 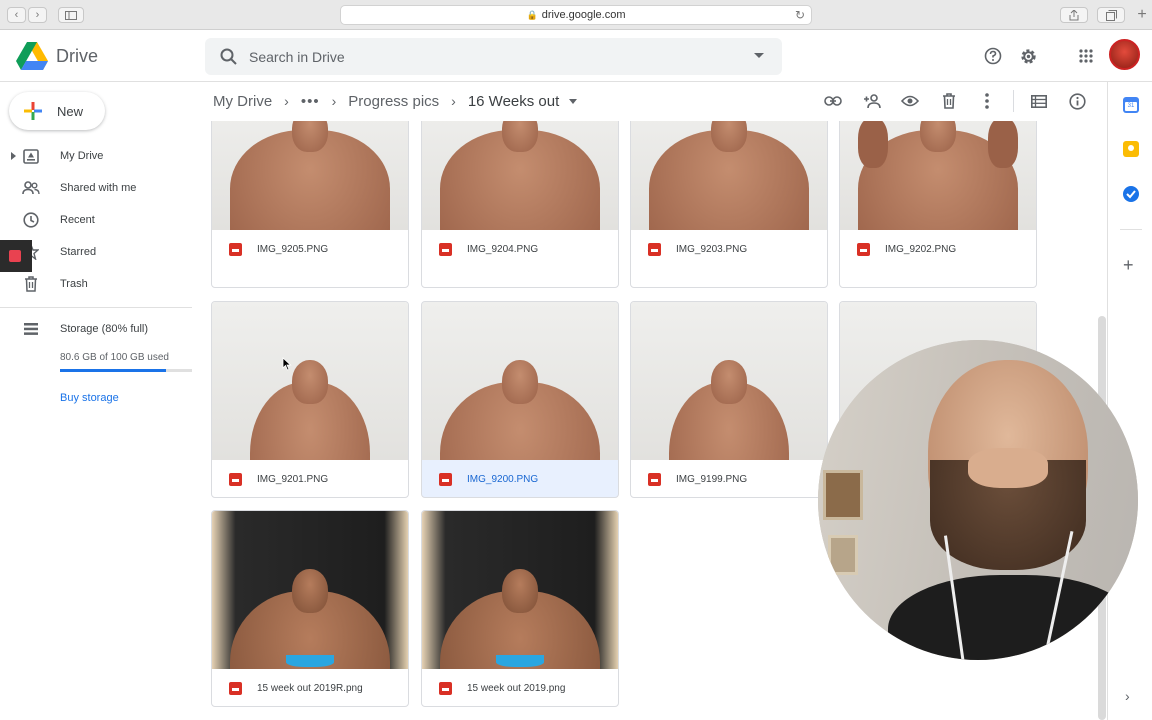 What do you see at coordinates (37, 15) in the screenshot?
I see `forward-button: ›` at bounding box center [37, 15].